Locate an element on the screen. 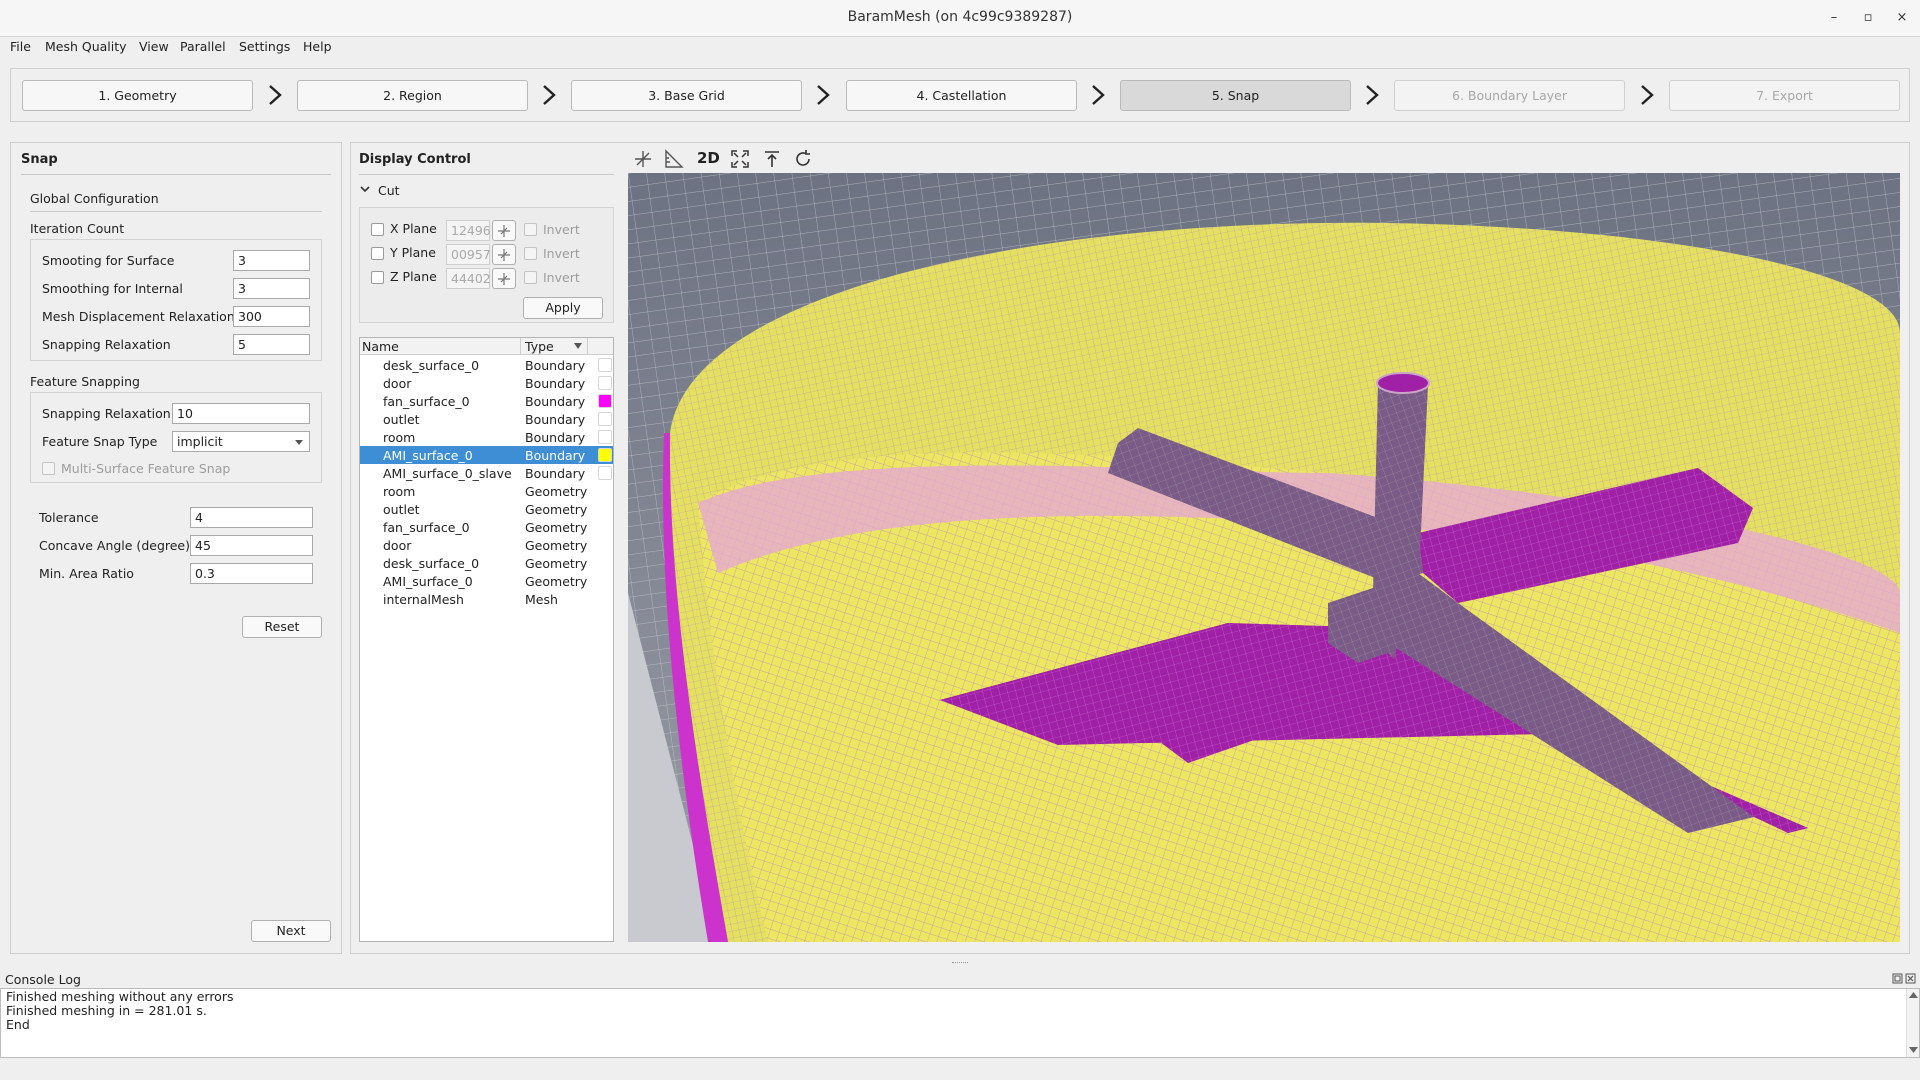  z-plane-pick-button is located at coordinates (504, 278).